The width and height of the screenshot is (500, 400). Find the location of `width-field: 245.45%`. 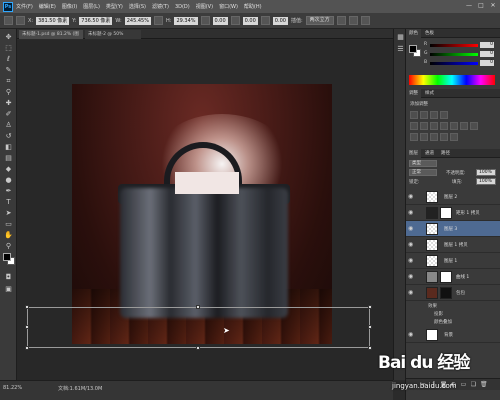

width-field: 245.45% is located at coordinates (137, 20).